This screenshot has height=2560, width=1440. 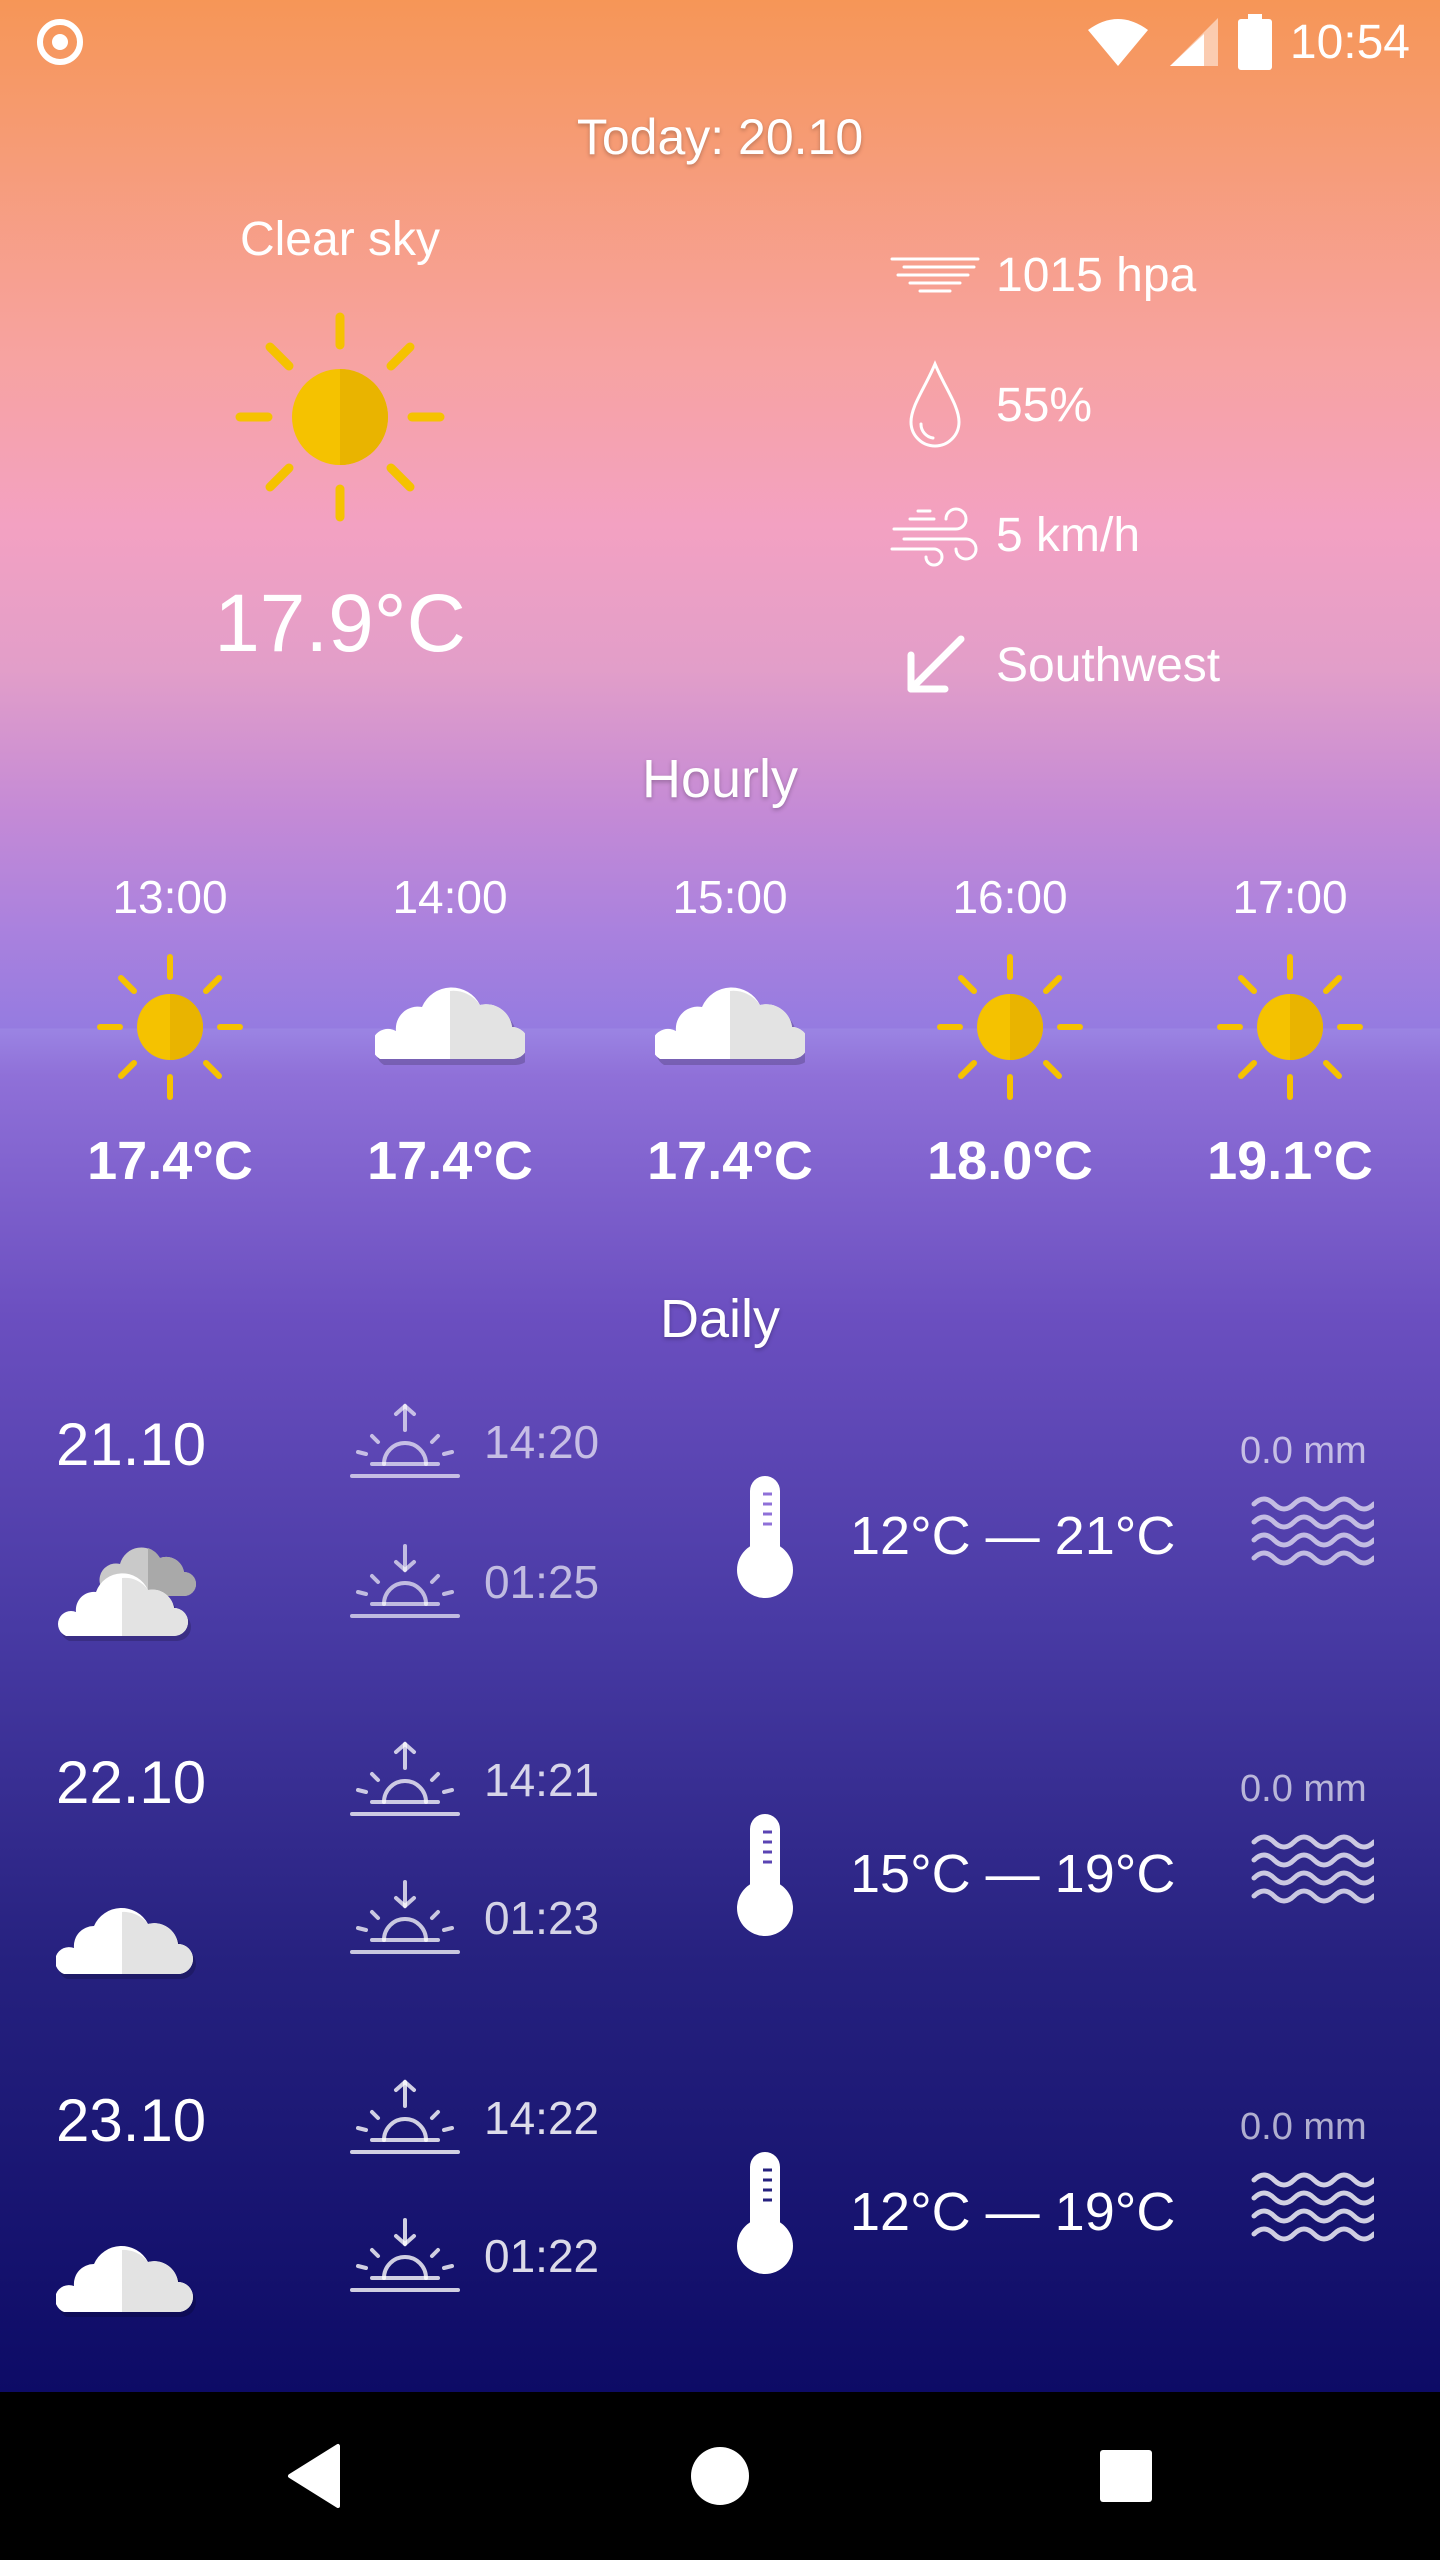 What do you see at coordinates (542, 1582) in the screenshot?
I see `sunset-time: 01:25` at bounding box center [542, 1582].